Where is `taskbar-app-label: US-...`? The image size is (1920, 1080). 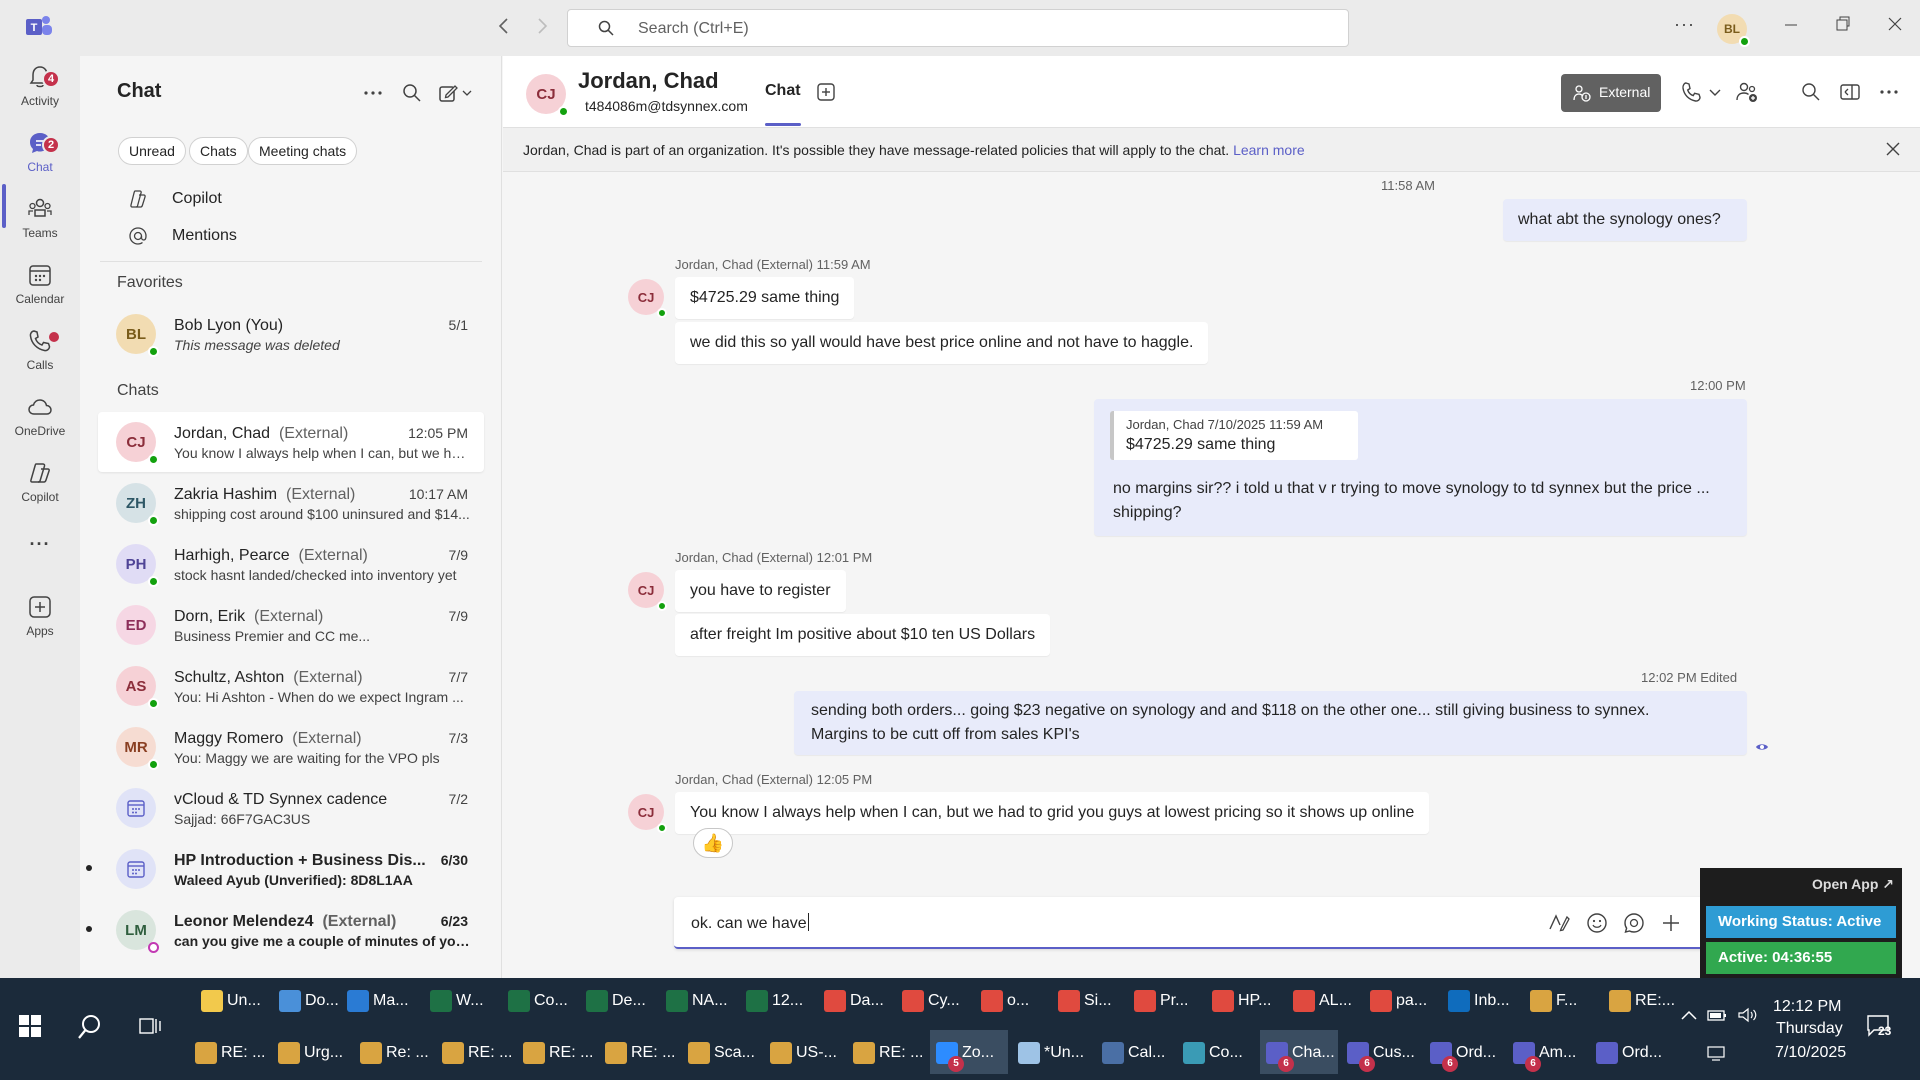
taskbar-app-label: US-... is located at coordinates (816, 1052).